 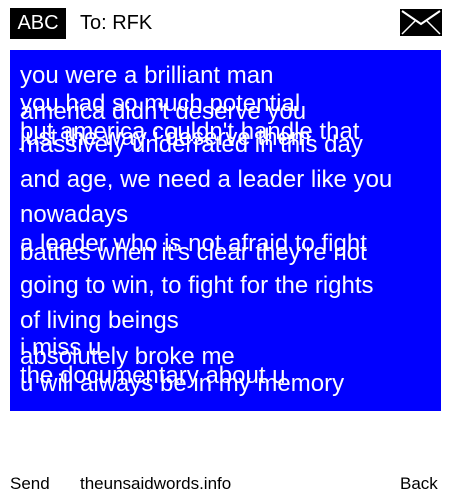 What do you see at coordinates (182, 383) in the screenshot?
I see `message-line: u will always be in my memory` at bounding box center [182, 383].